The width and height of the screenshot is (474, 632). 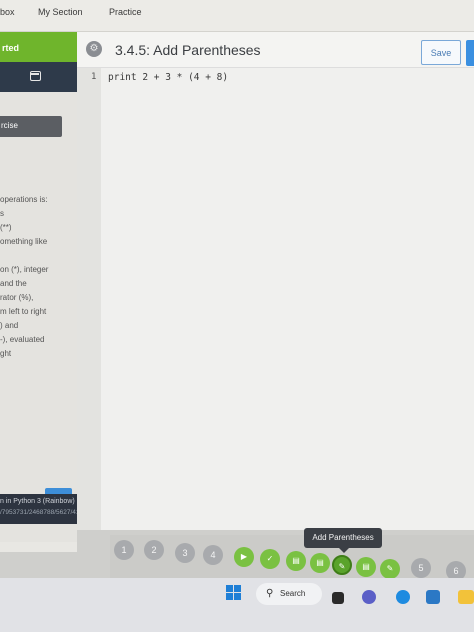 I want to click on search-icon: ⚲, so click(x=270, y=593).